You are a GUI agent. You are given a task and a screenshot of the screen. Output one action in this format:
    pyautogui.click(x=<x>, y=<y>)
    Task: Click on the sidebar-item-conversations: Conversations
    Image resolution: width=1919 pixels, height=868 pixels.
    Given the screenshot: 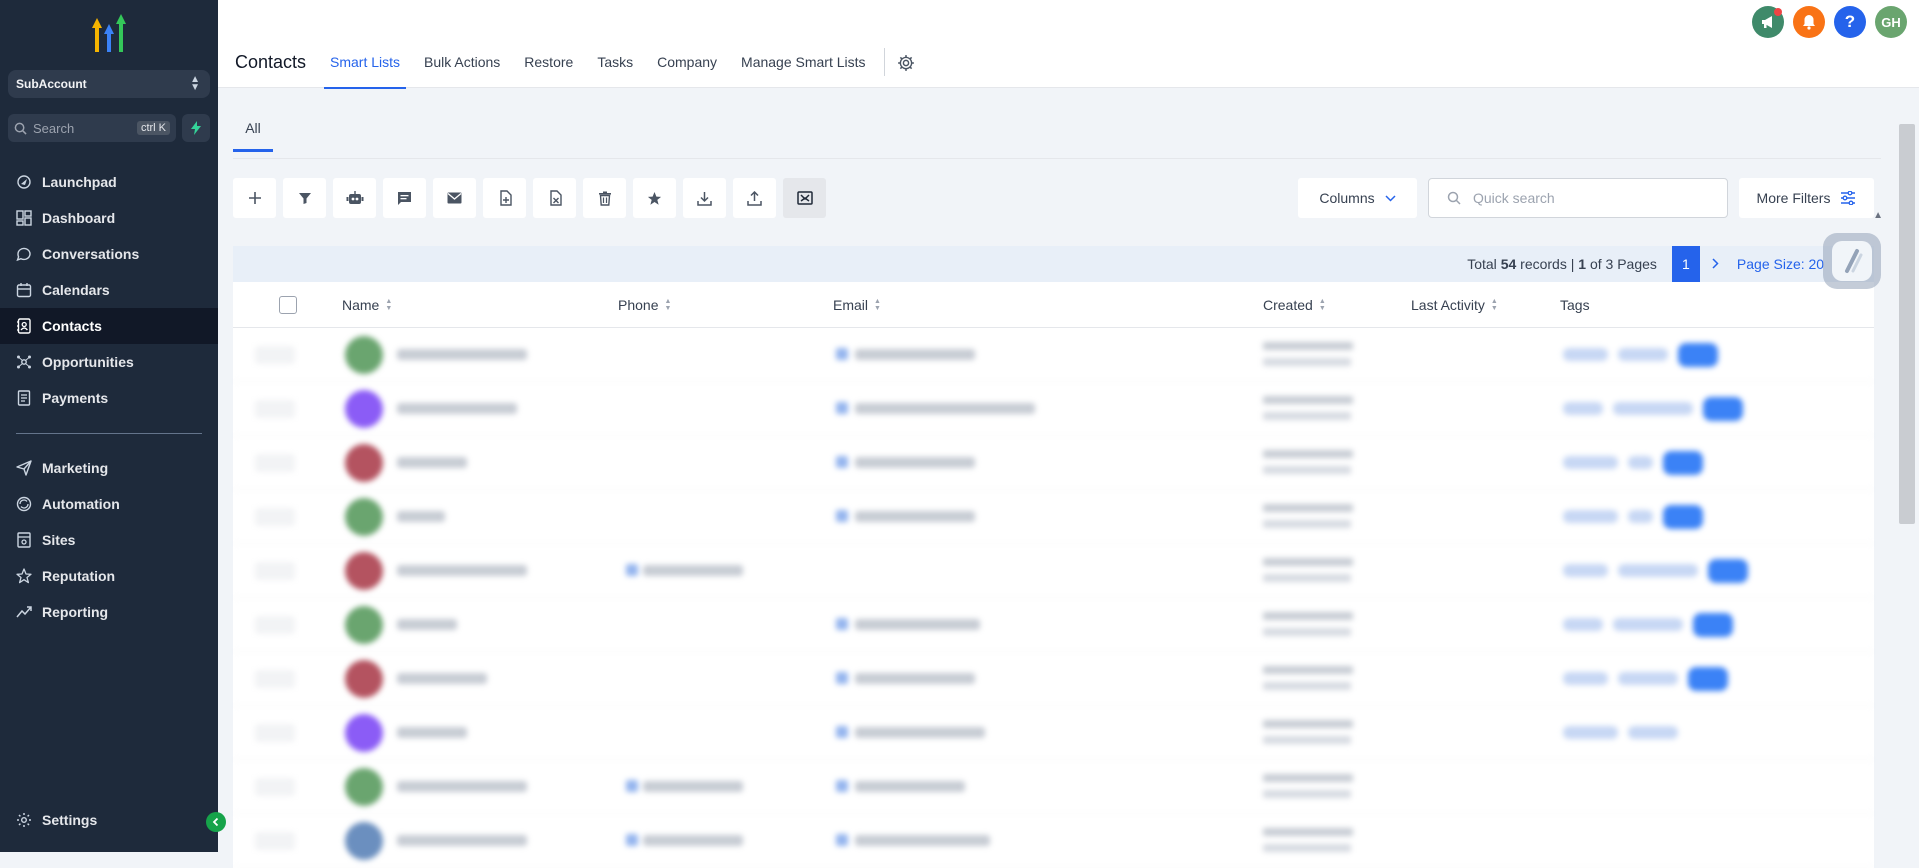 What is the action you would take?
    pyautogui.click(x=109, y=254)
    